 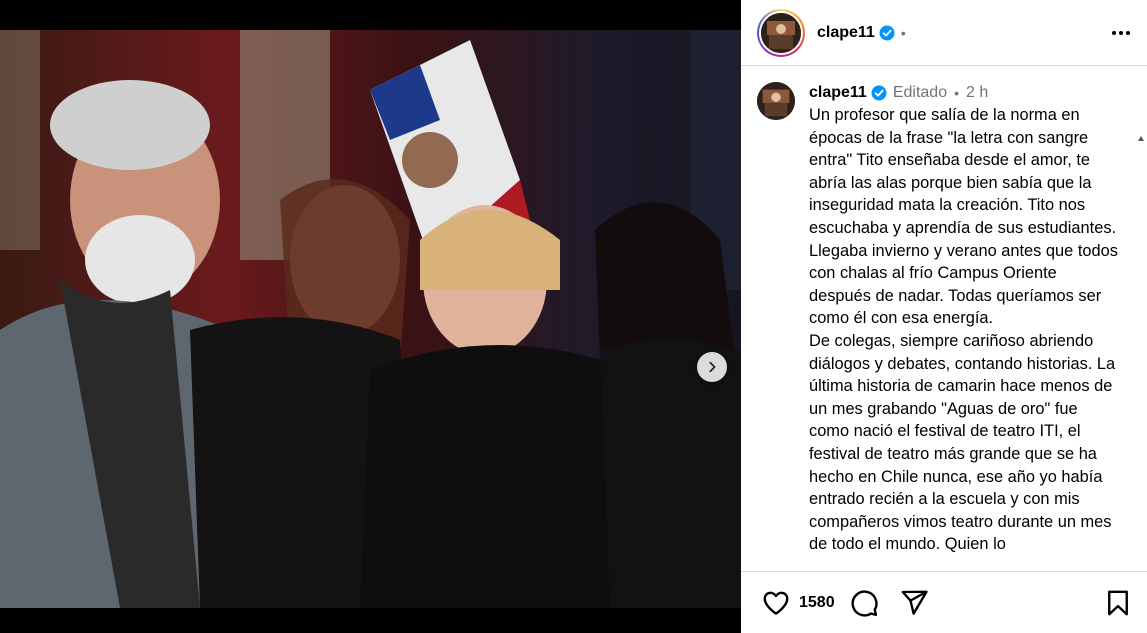 I want to click on save-button, so click(x=1118, y=603).